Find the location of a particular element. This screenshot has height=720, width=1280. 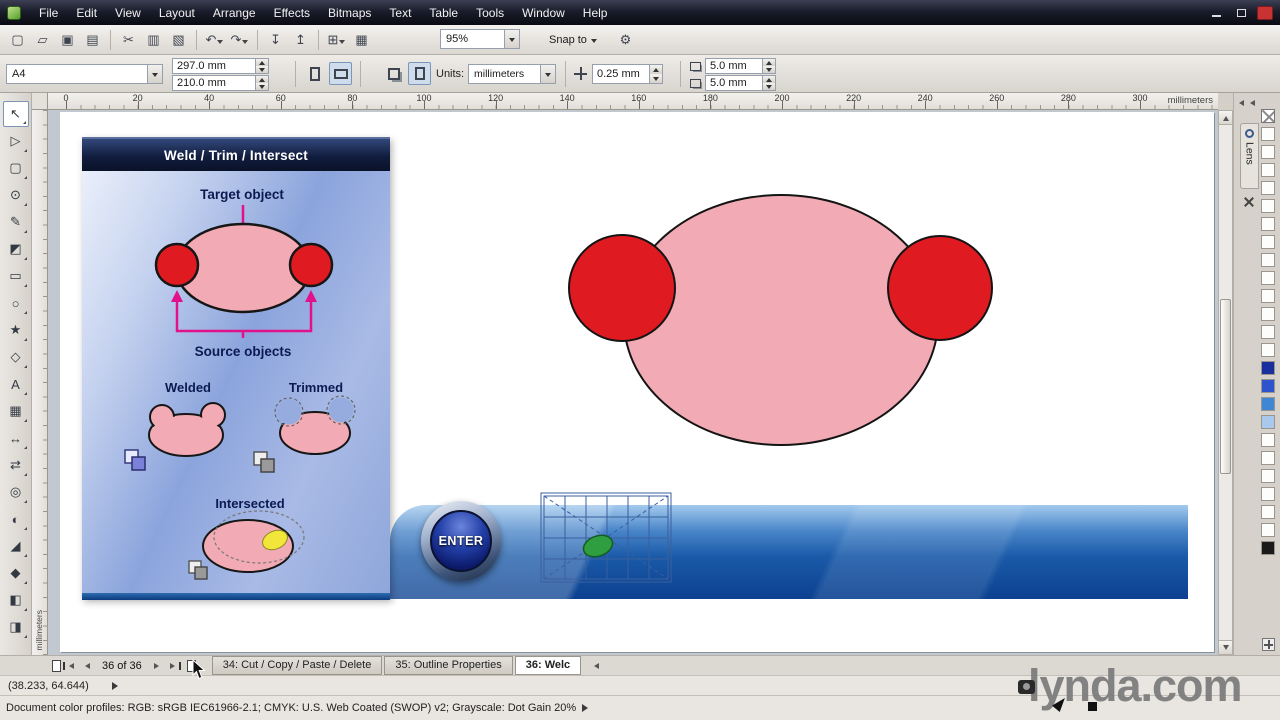

minimize-button is located at coordinates (1216, 13).